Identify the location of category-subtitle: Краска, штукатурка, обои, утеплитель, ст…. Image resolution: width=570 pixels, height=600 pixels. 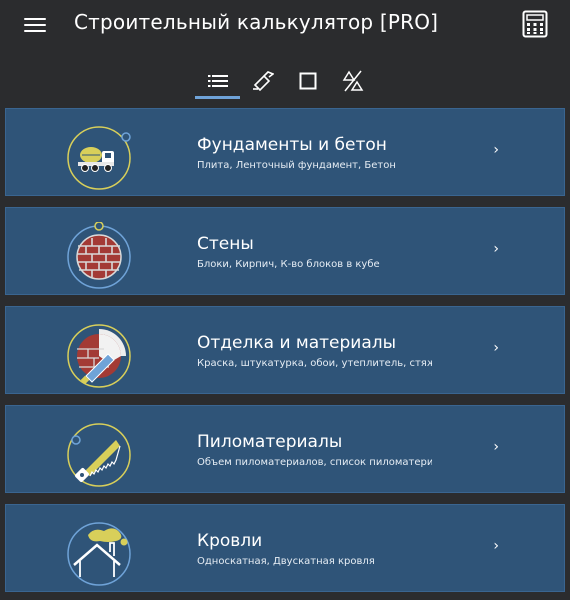
(314, 363).